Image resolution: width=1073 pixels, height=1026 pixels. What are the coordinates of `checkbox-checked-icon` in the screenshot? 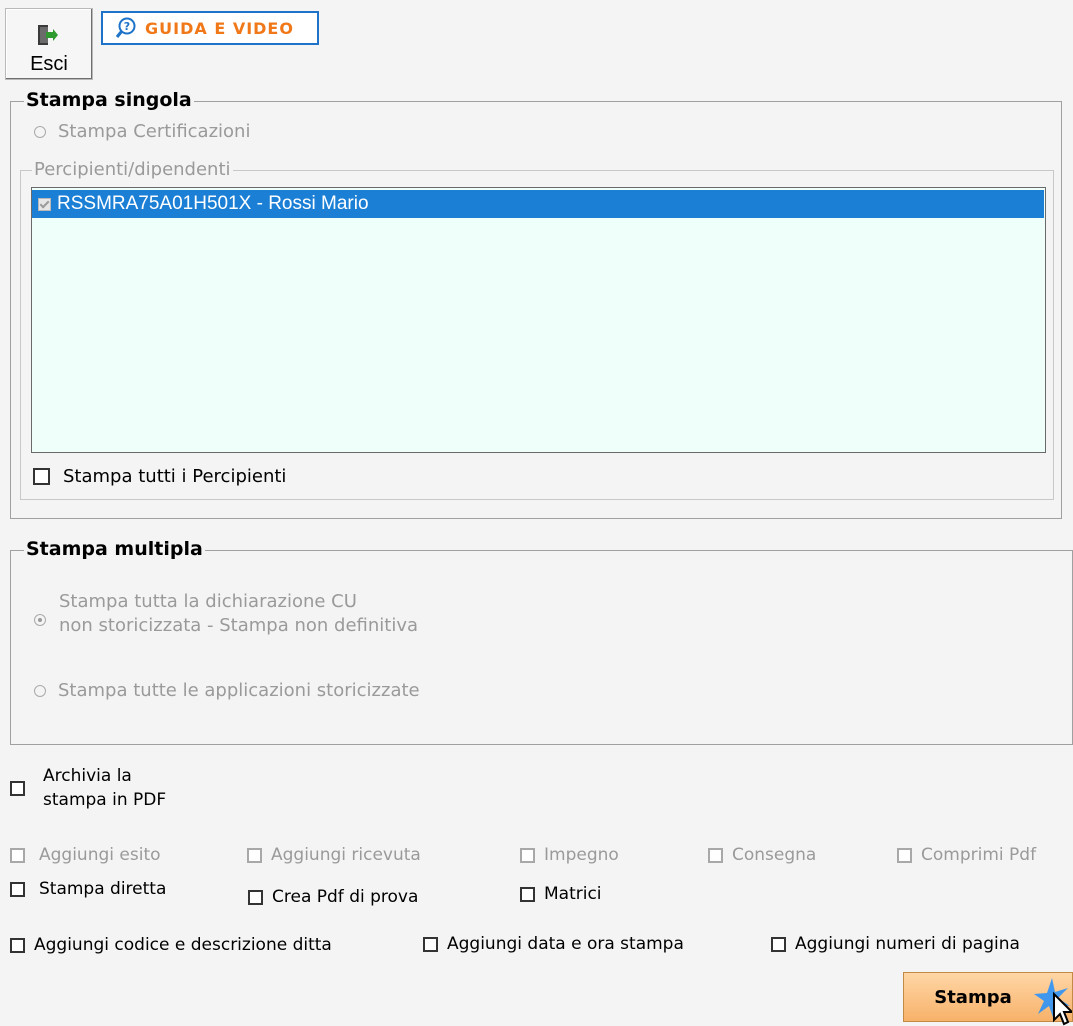 It's located at (44, 204).